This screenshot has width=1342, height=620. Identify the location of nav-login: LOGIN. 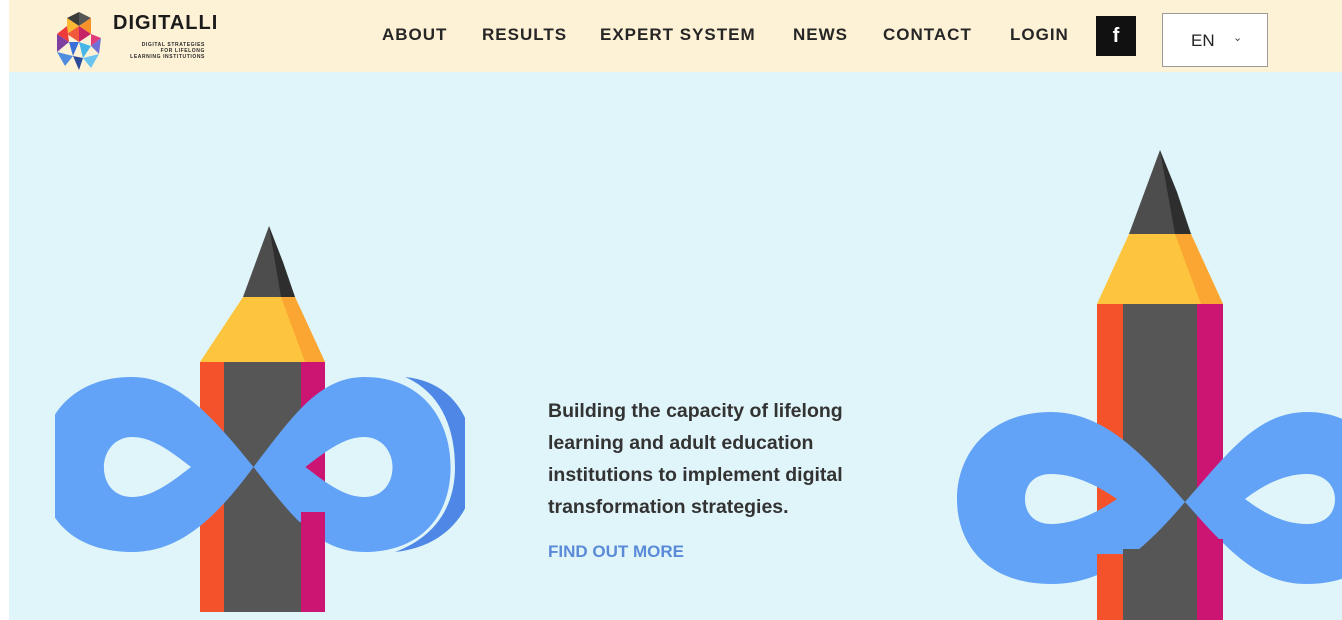
(1039, 36).